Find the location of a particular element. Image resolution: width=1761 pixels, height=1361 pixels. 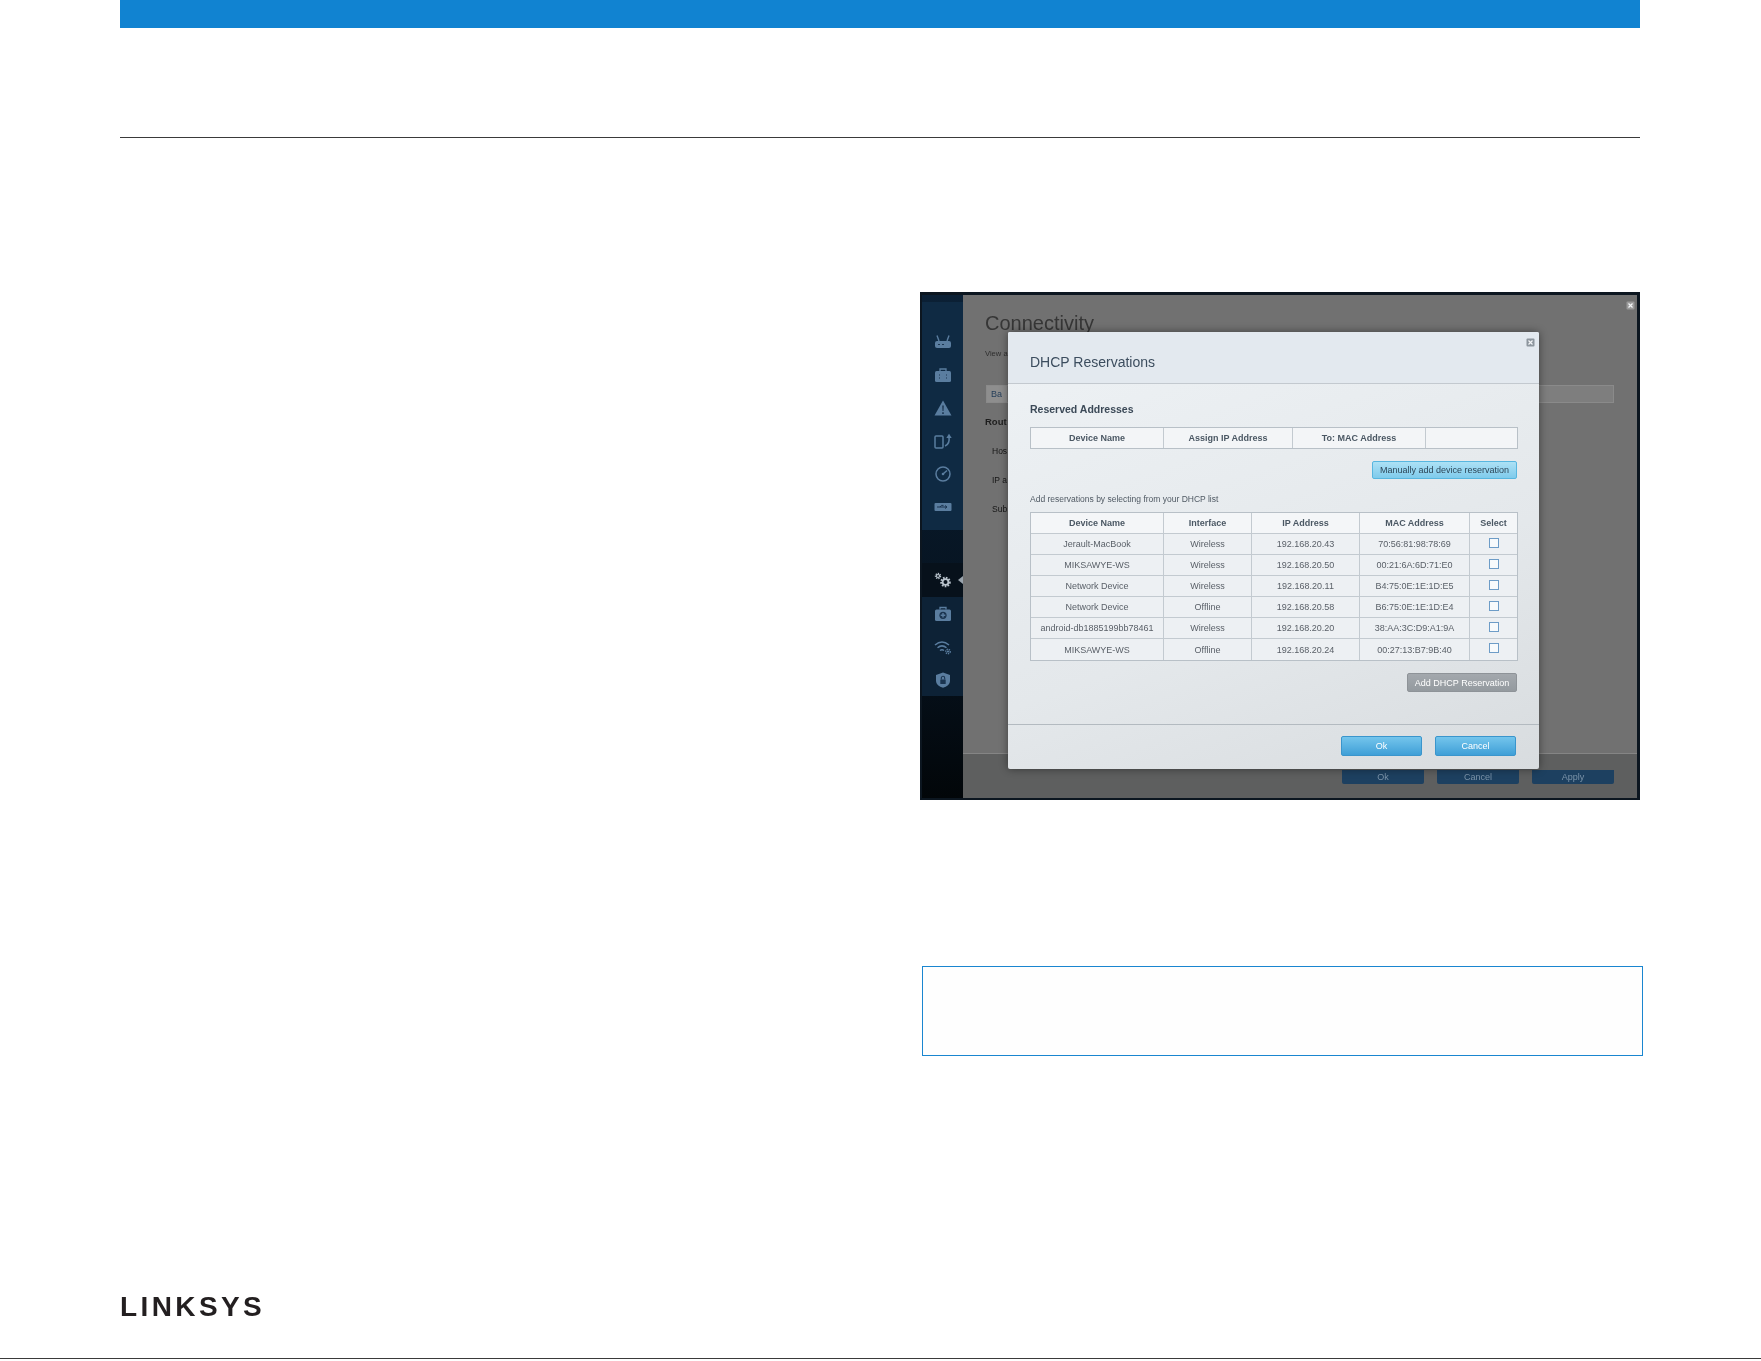

column-header: MAC Address is located at coordinates (1415, 523).